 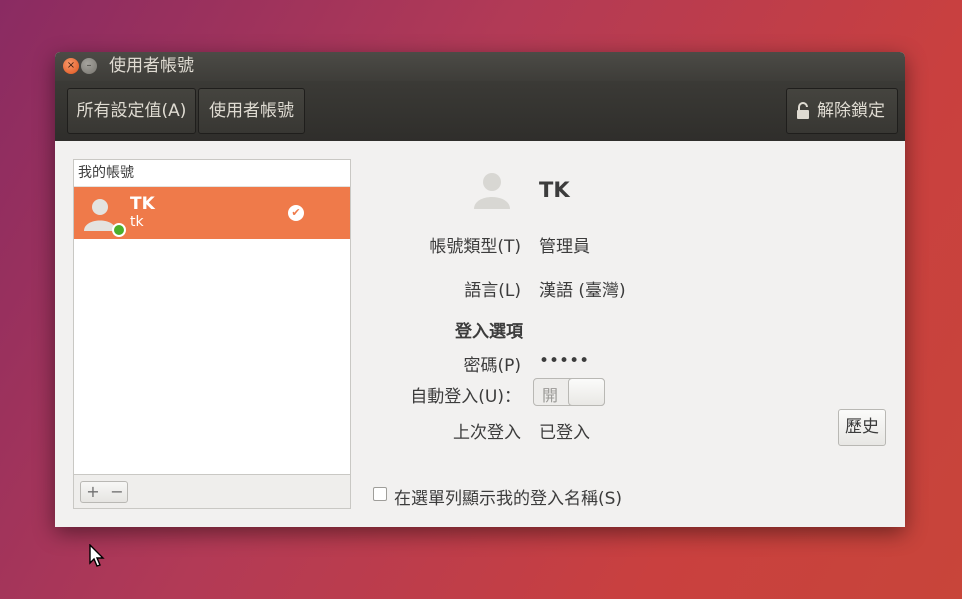 What do you see at coordinates (97, 555) in the screenshot?
I see `pointer-cursor-icon` at bounding box center [97, 555].